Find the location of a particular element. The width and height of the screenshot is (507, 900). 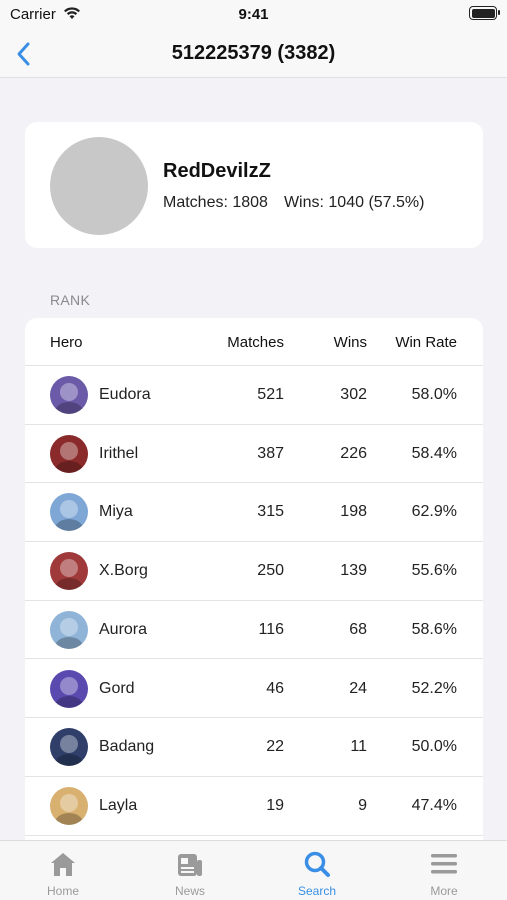

hero-win-rate: 58.6% is located at coordinates (434, 629).